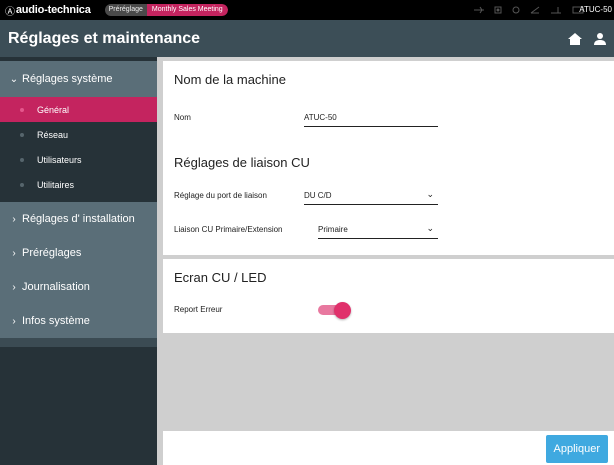 This screenshot has width=614, height=465. I want to click on sidebar-section-label: Préréglages, so click(52, 253).